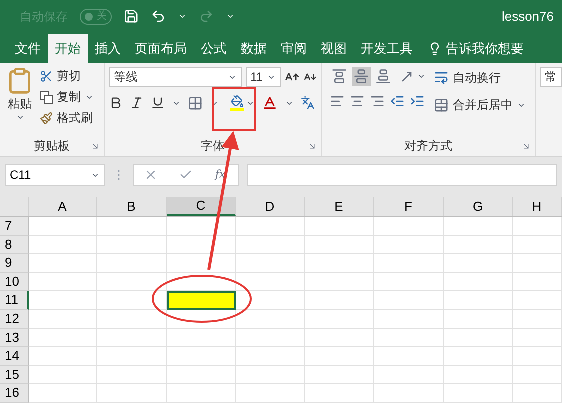  I want to click on font-color-icon, so click(270, 103).